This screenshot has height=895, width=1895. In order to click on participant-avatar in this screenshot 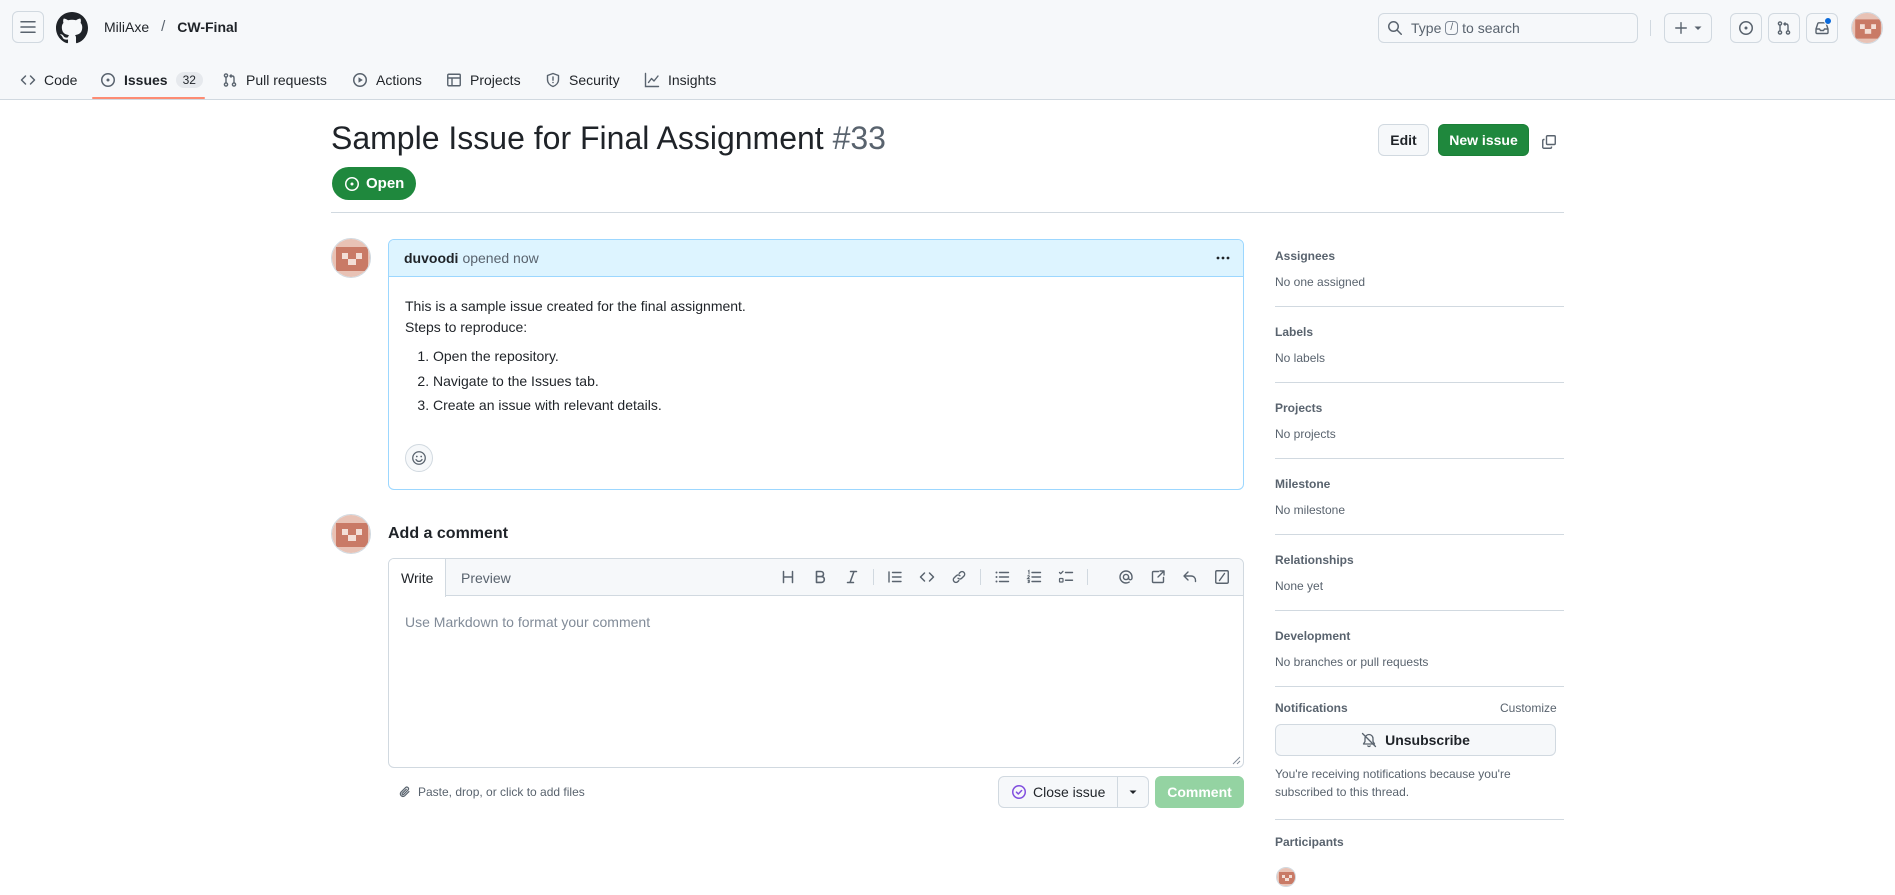, I will do `click(1286, 877)`.